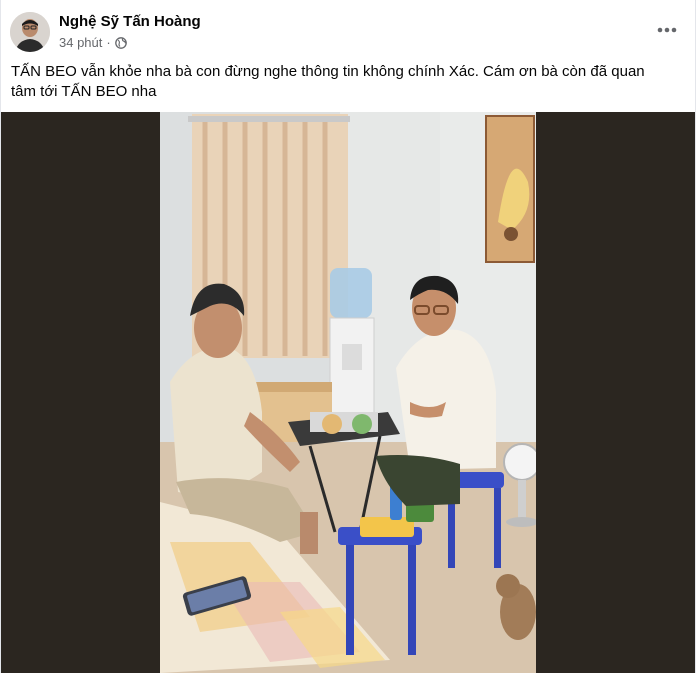  I want to click on more-options-icon, so click(667, 30).